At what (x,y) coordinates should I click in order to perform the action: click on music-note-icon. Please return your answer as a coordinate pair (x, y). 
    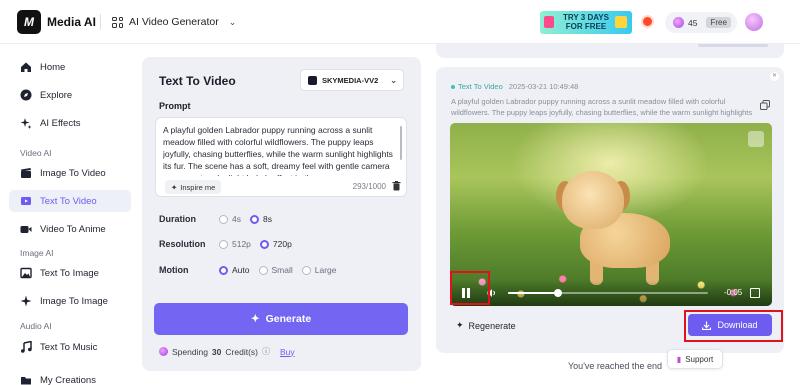
    Looking at the image, I should click on (26, 347).